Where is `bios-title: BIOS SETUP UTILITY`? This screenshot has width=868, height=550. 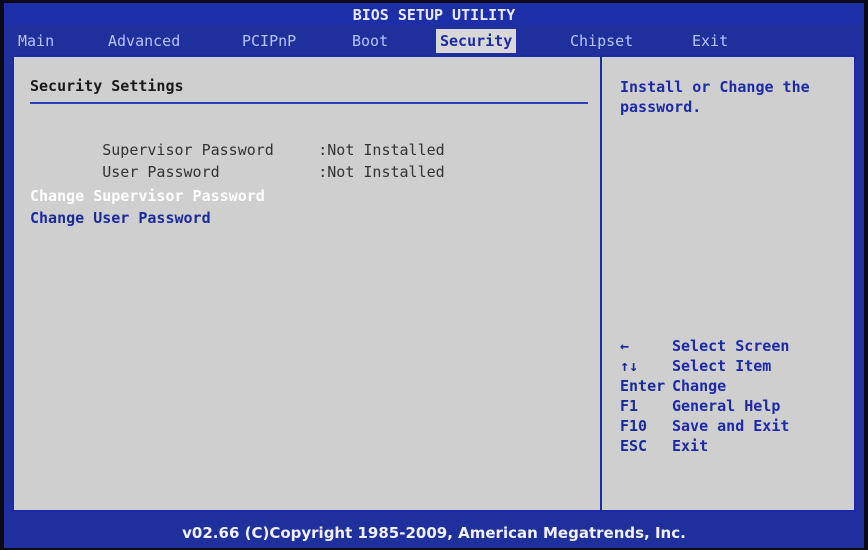 bios-title: BIOS SETUP UTILITY is located at coordinates (434, 14).